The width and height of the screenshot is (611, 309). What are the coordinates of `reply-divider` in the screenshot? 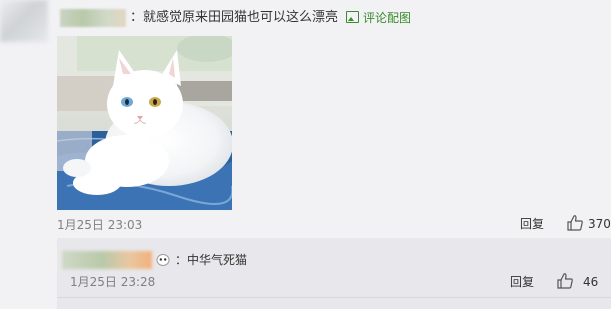 It's located at (334, 297).